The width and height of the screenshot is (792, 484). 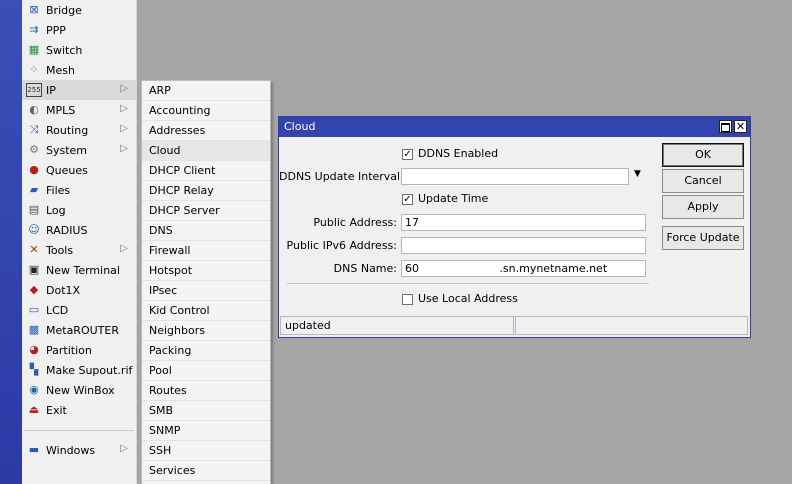 What do you see at coordinates (637, 174) in the screenshot?
I see `ddns-interval-dropdown: ▼` at bounding box center [637, 174].